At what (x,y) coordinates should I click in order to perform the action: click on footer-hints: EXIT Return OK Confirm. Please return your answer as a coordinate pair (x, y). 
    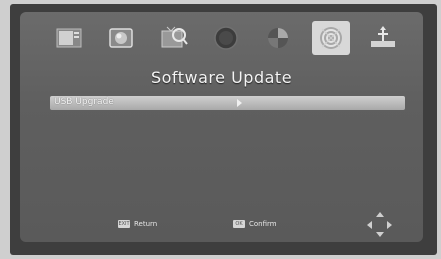
    Looking at the image, I should click on (221, 227).